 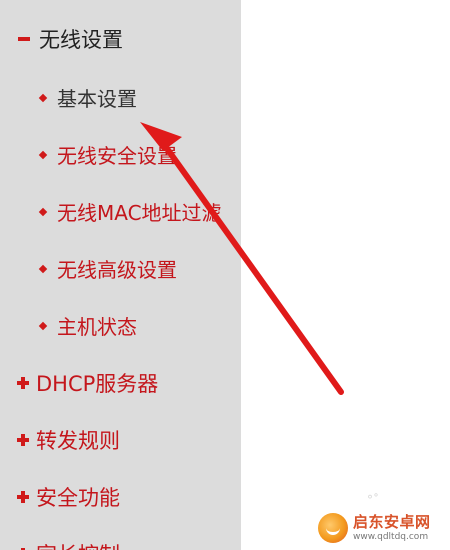 I want to click on watermark-url: www.qdltdq.com, so click(x=391, y=536).